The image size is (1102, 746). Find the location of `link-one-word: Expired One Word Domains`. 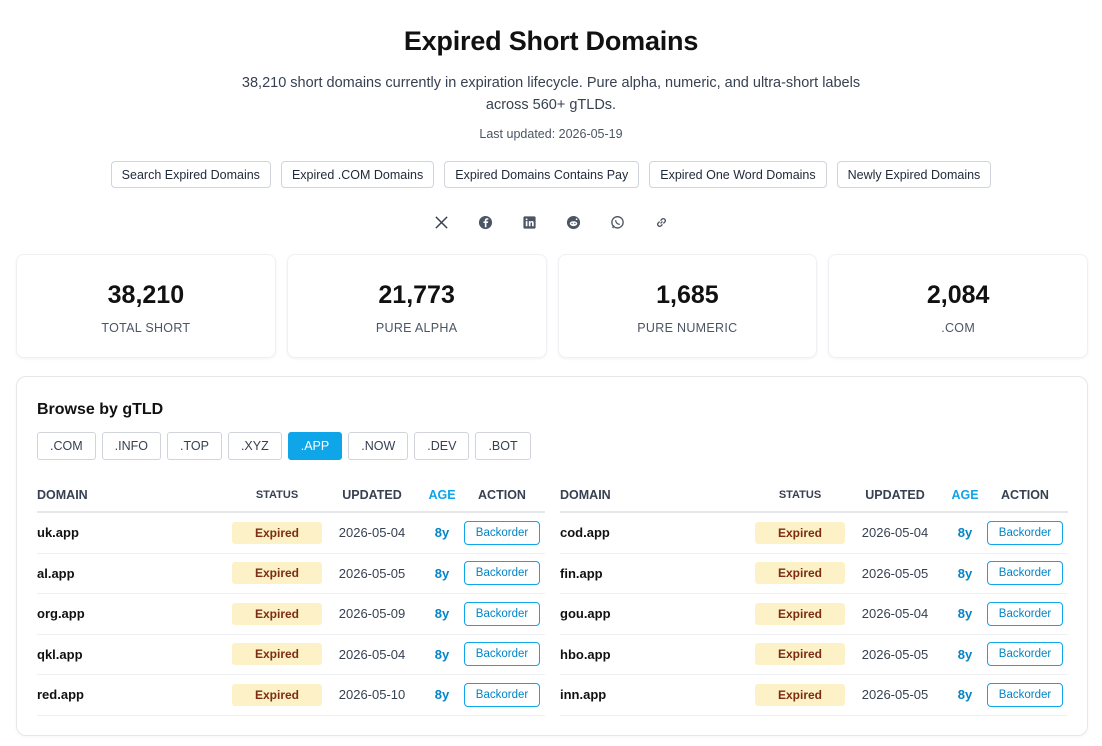

link-one-word: Expired One Word Domains is located at coordinates (738, 174).